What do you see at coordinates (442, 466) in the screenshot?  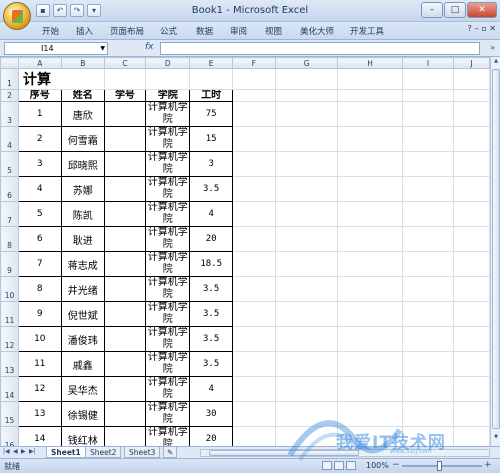 I see `zoom-slider` at bounding box center [442, 466].